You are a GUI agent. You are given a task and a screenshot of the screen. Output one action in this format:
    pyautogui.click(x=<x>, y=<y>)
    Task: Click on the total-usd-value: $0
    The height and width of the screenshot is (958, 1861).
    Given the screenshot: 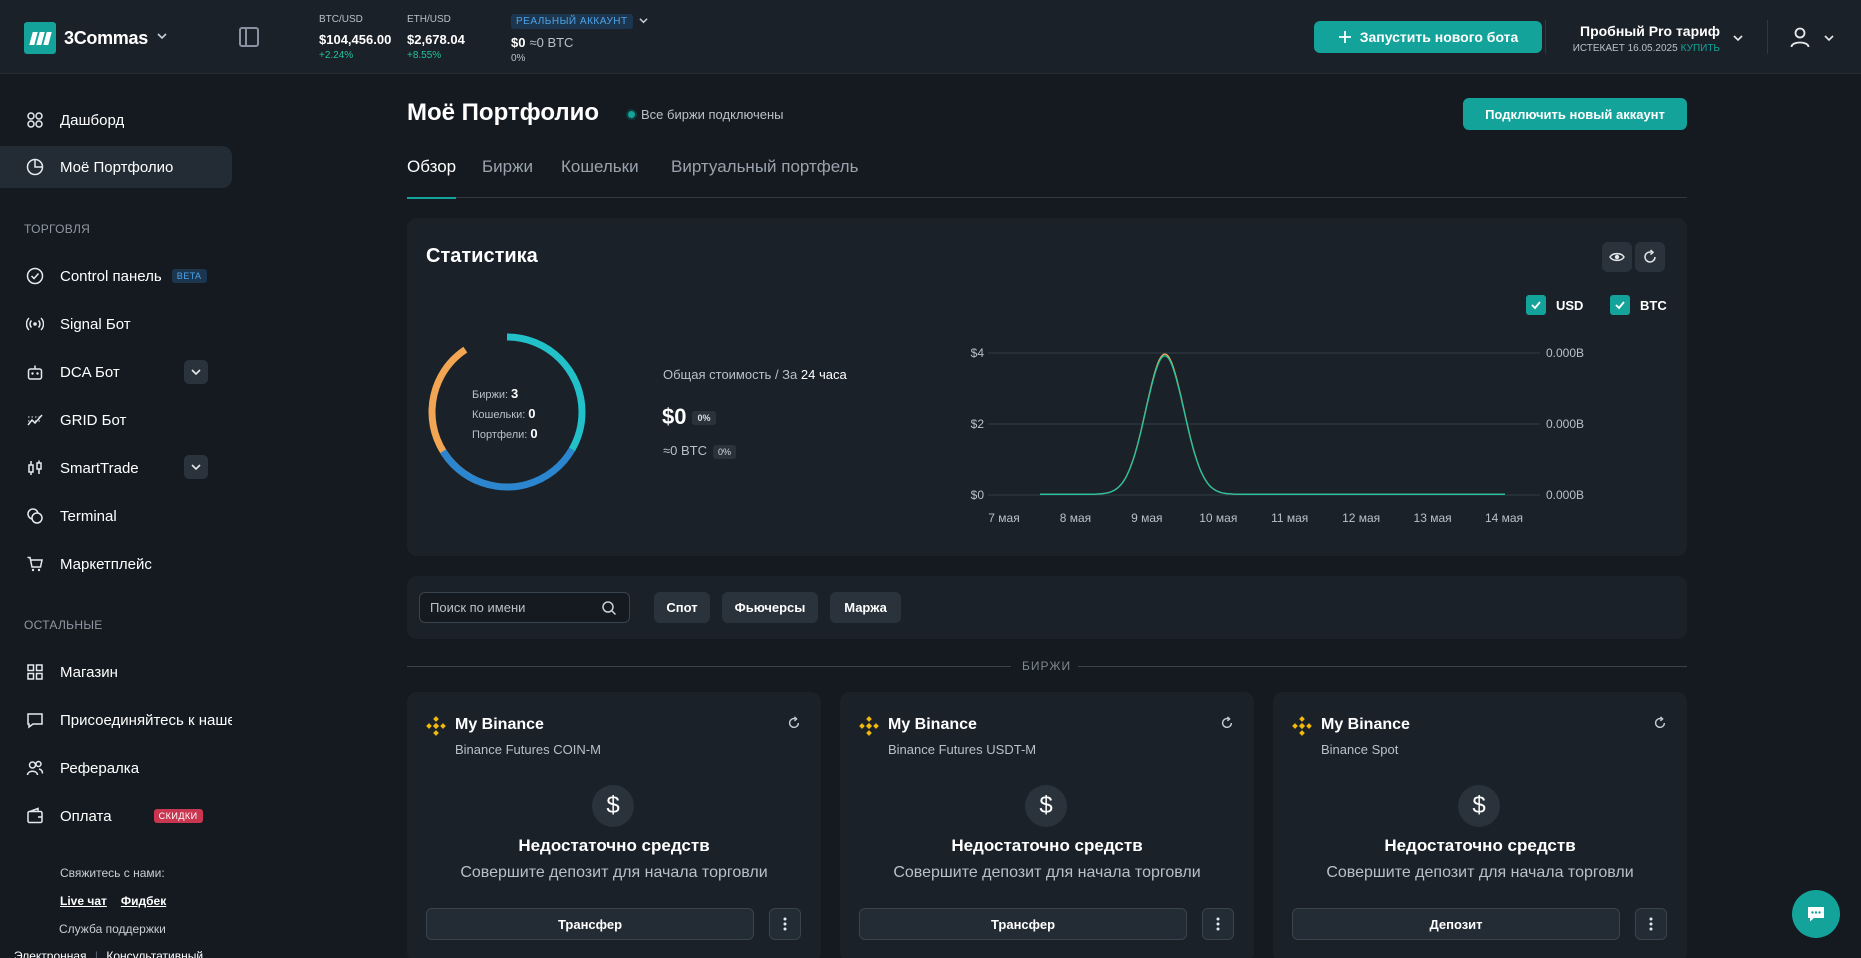 What is the action you would take?
    pyautogui.click(x=674, y=416)
    